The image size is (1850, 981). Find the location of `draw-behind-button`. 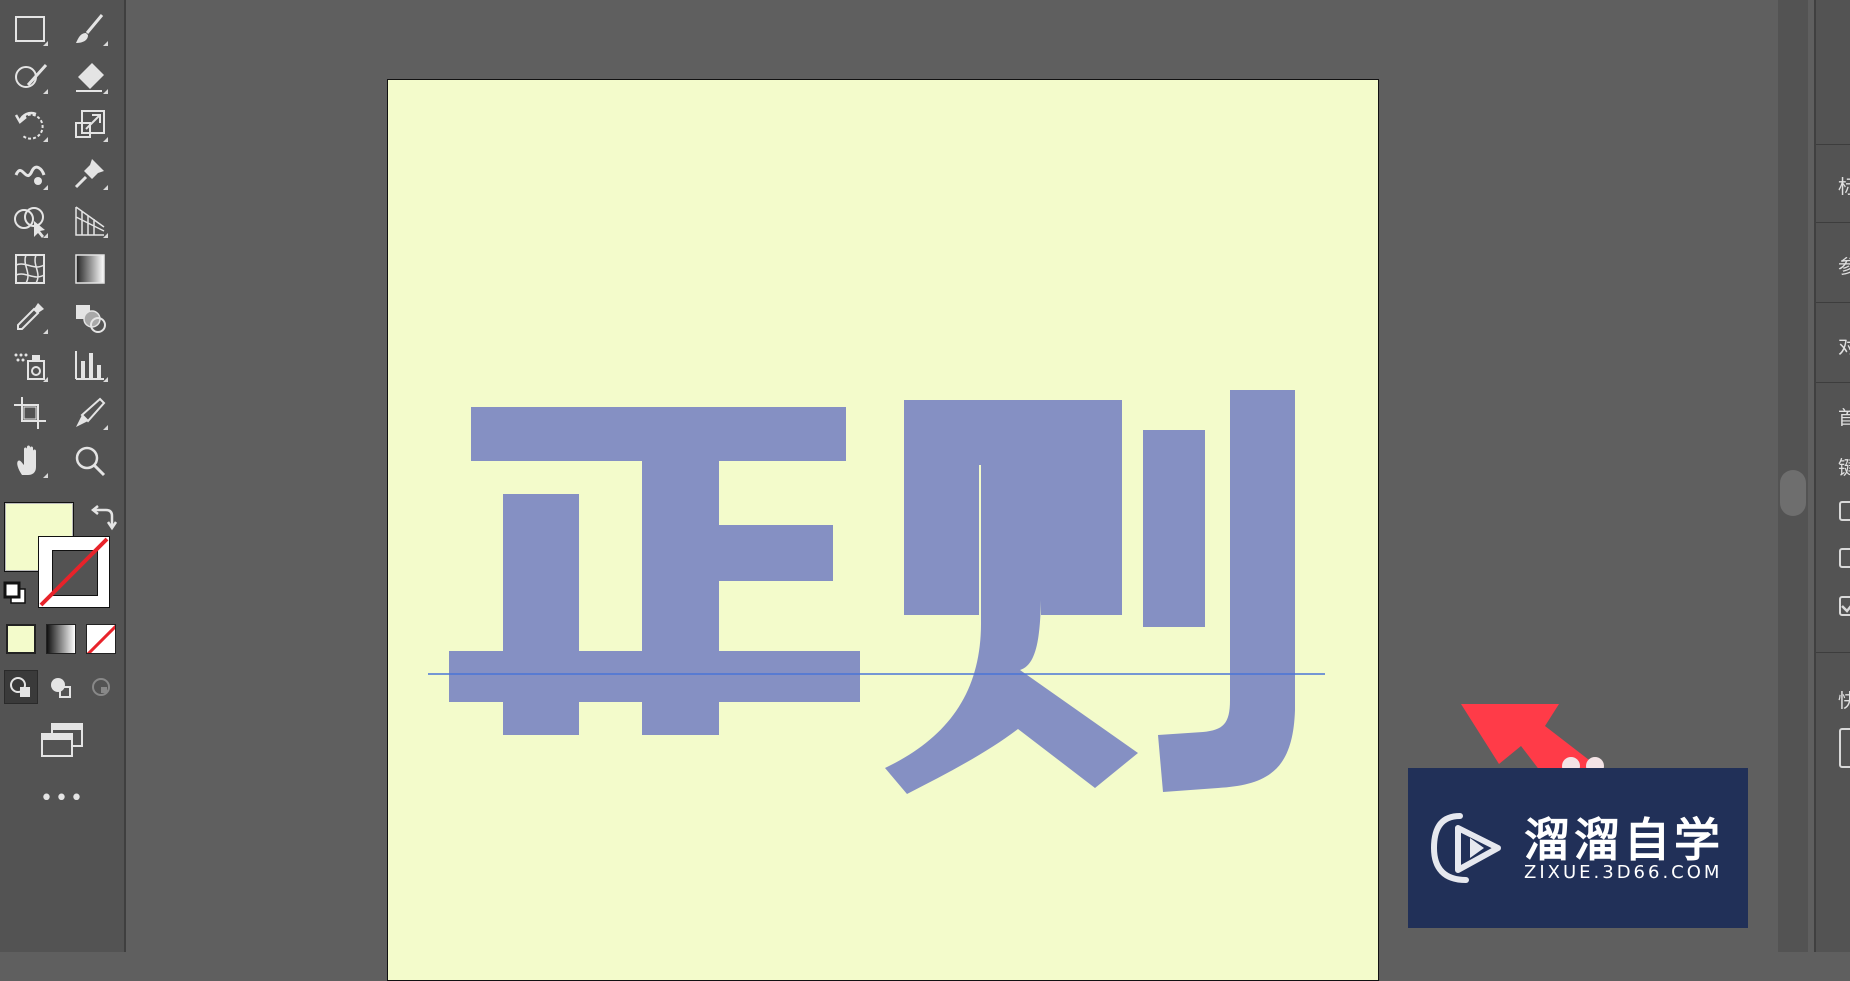

draw-behind-button is located at coordinates (61, 687).